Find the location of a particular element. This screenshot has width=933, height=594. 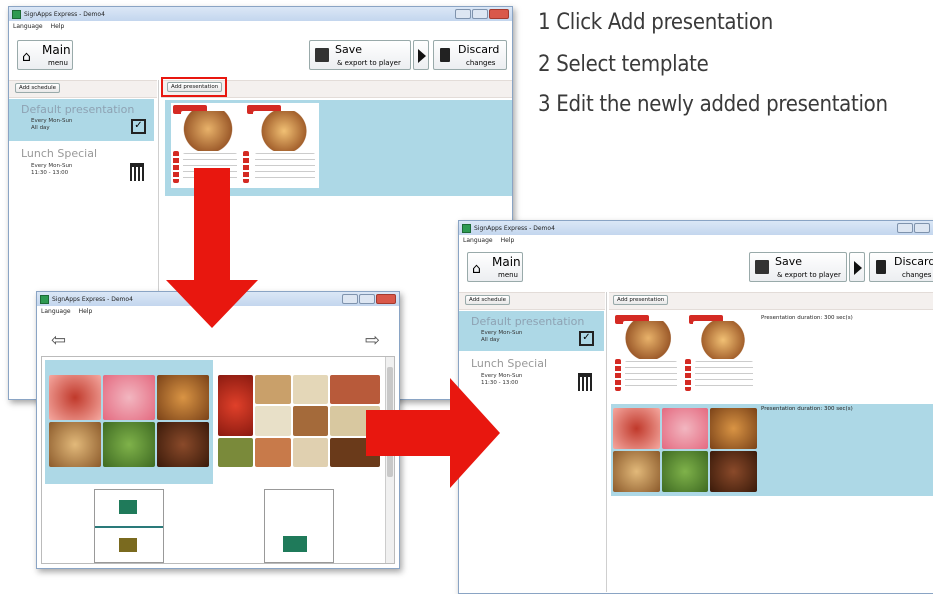

presentation-row-2: Presentation duration: 300 sec(s) is located at coordinates (772, 450).